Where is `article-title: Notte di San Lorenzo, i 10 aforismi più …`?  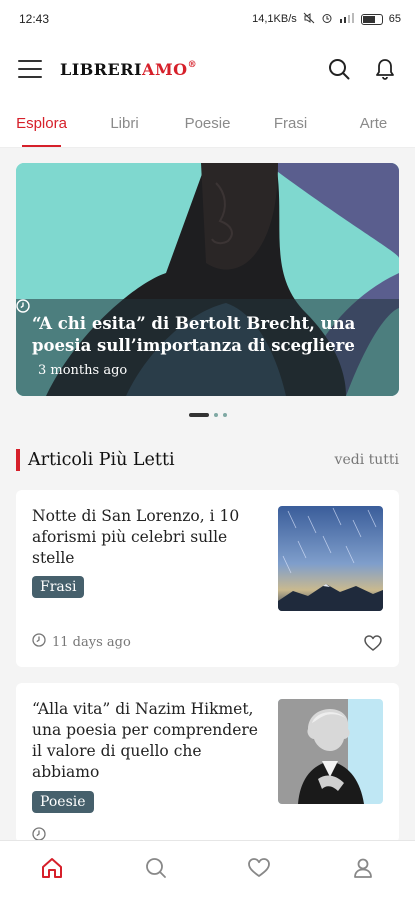
article-title: Notte di San Lorenzo, i 10 aforismi più … is located at coordinates (136, 537).